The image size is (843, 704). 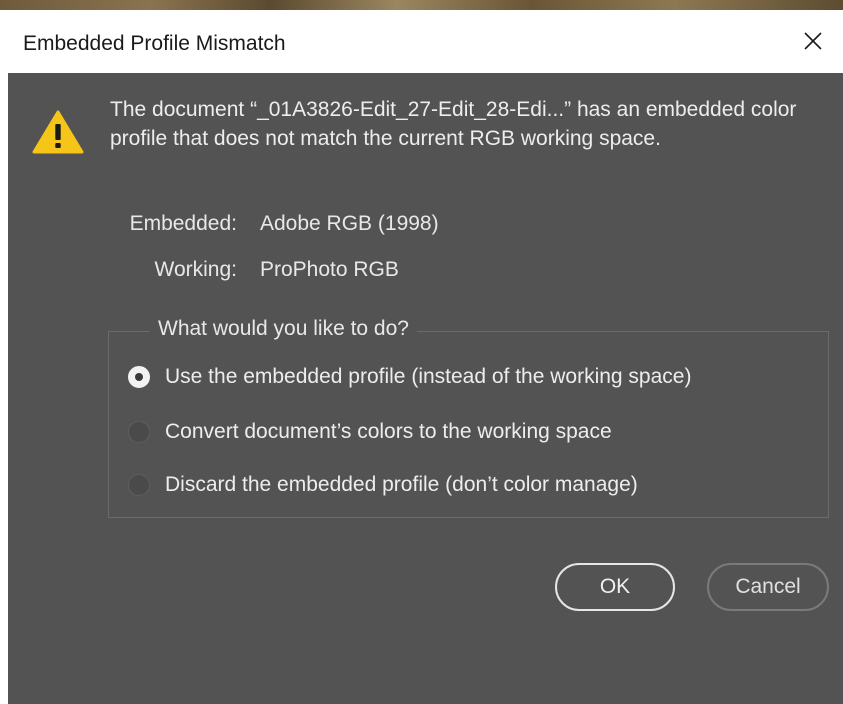 I want to click on cancel-button: Cancel, so click(x=768, y=587).